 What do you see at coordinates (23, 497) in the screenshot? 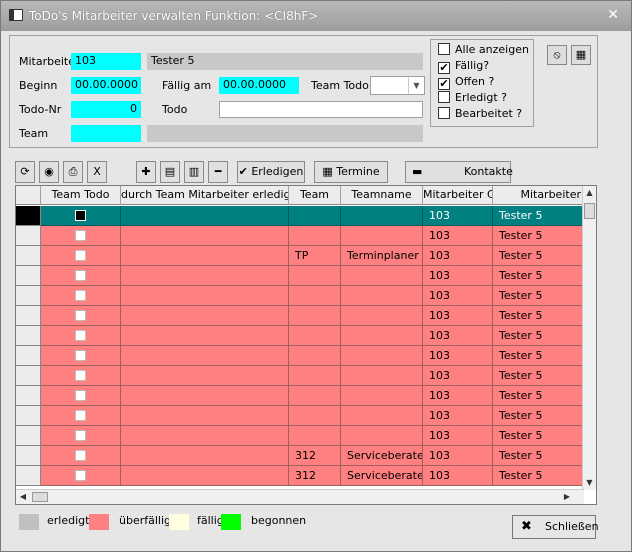
I see `scroll-left-icon: ◀` at bounding box center [23, 497].